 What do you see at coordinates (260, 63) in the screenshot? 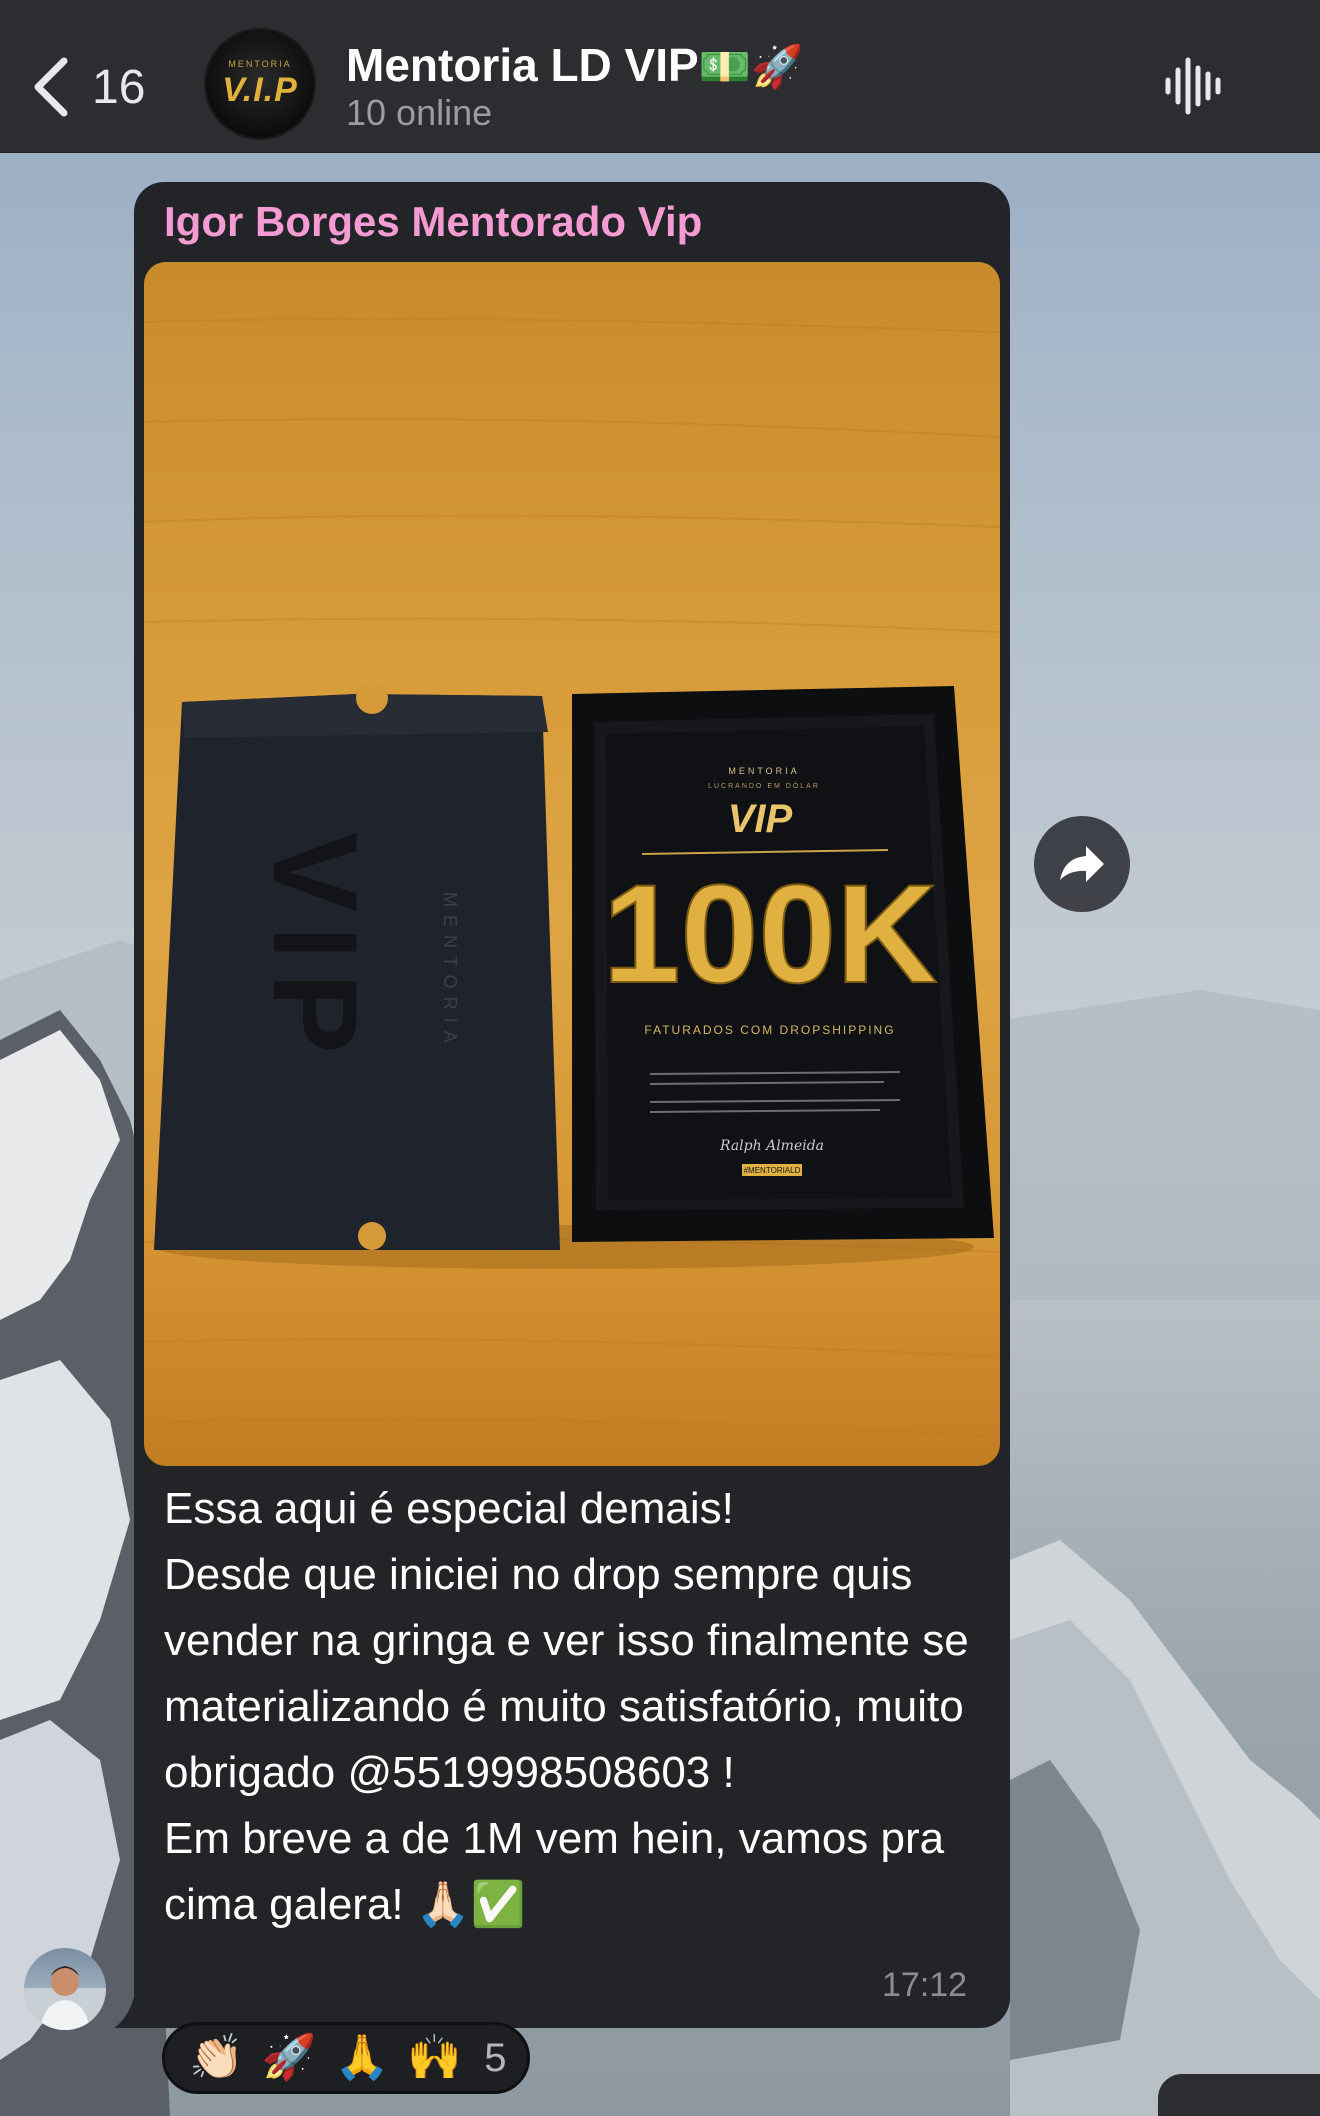
I see `avatar-small-text: MENTORIA` at bounding box center [260, 63].